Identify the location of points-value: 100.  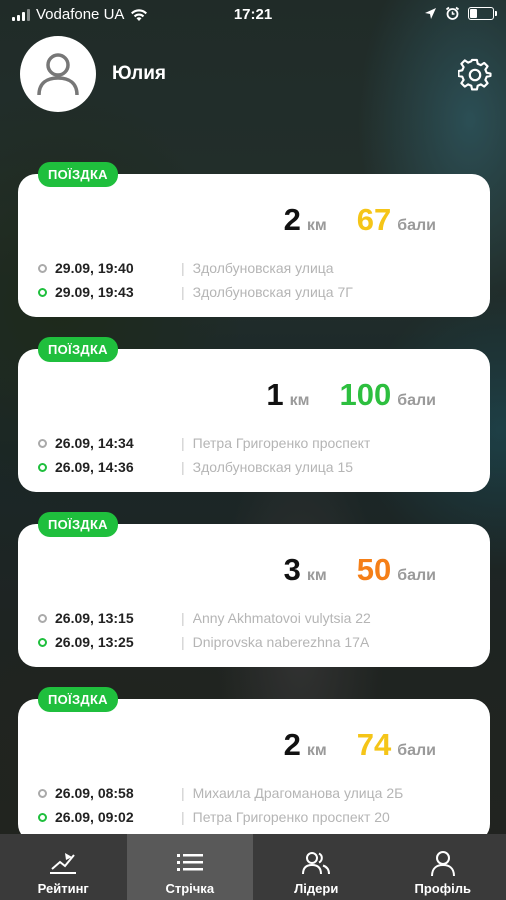
(365, 394).